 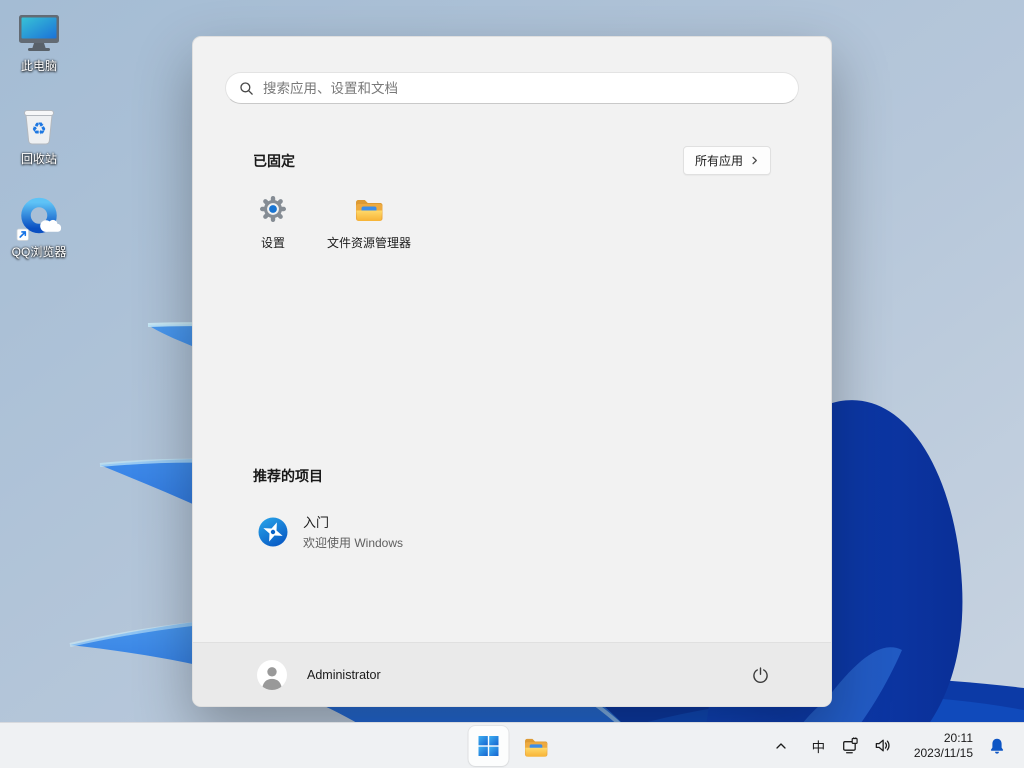 What do you see at coordinates (718, 161) in the screenshot?
I see `all-apps-label: 所有应用` at bounding box center [718, 161].